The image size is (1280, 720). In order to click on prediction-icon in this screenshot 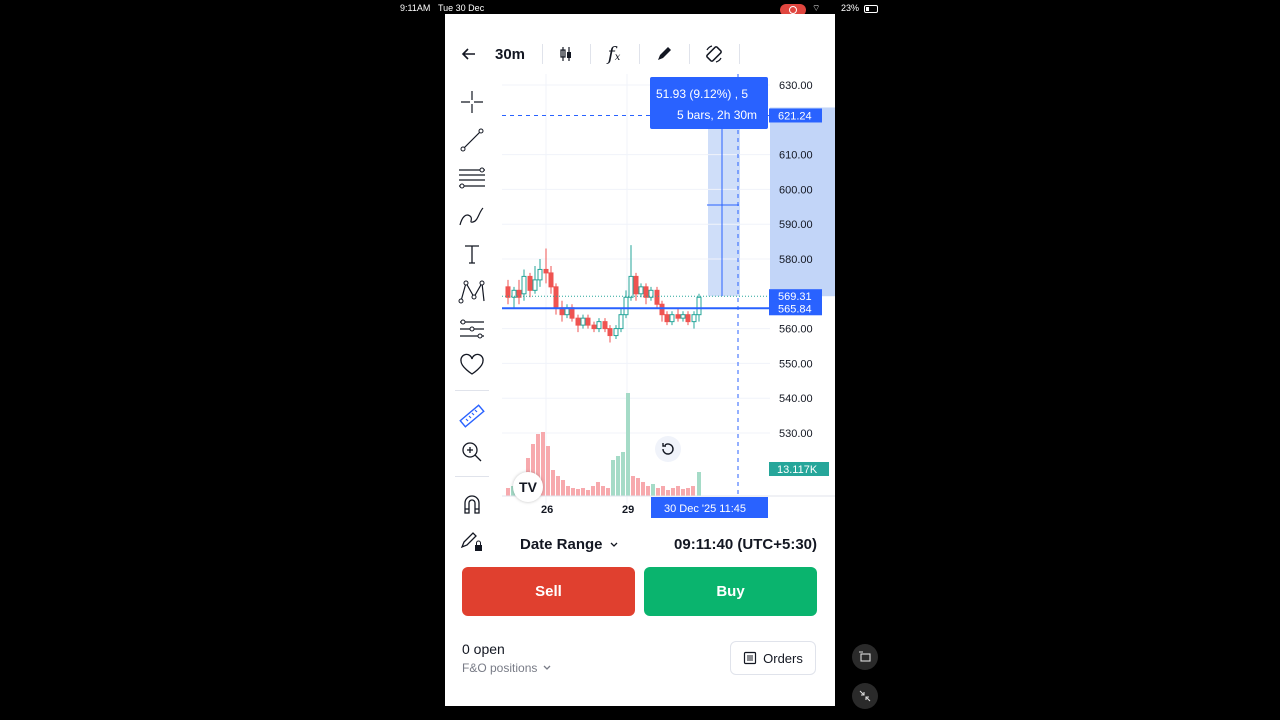, I will do `click(472, 329)`.